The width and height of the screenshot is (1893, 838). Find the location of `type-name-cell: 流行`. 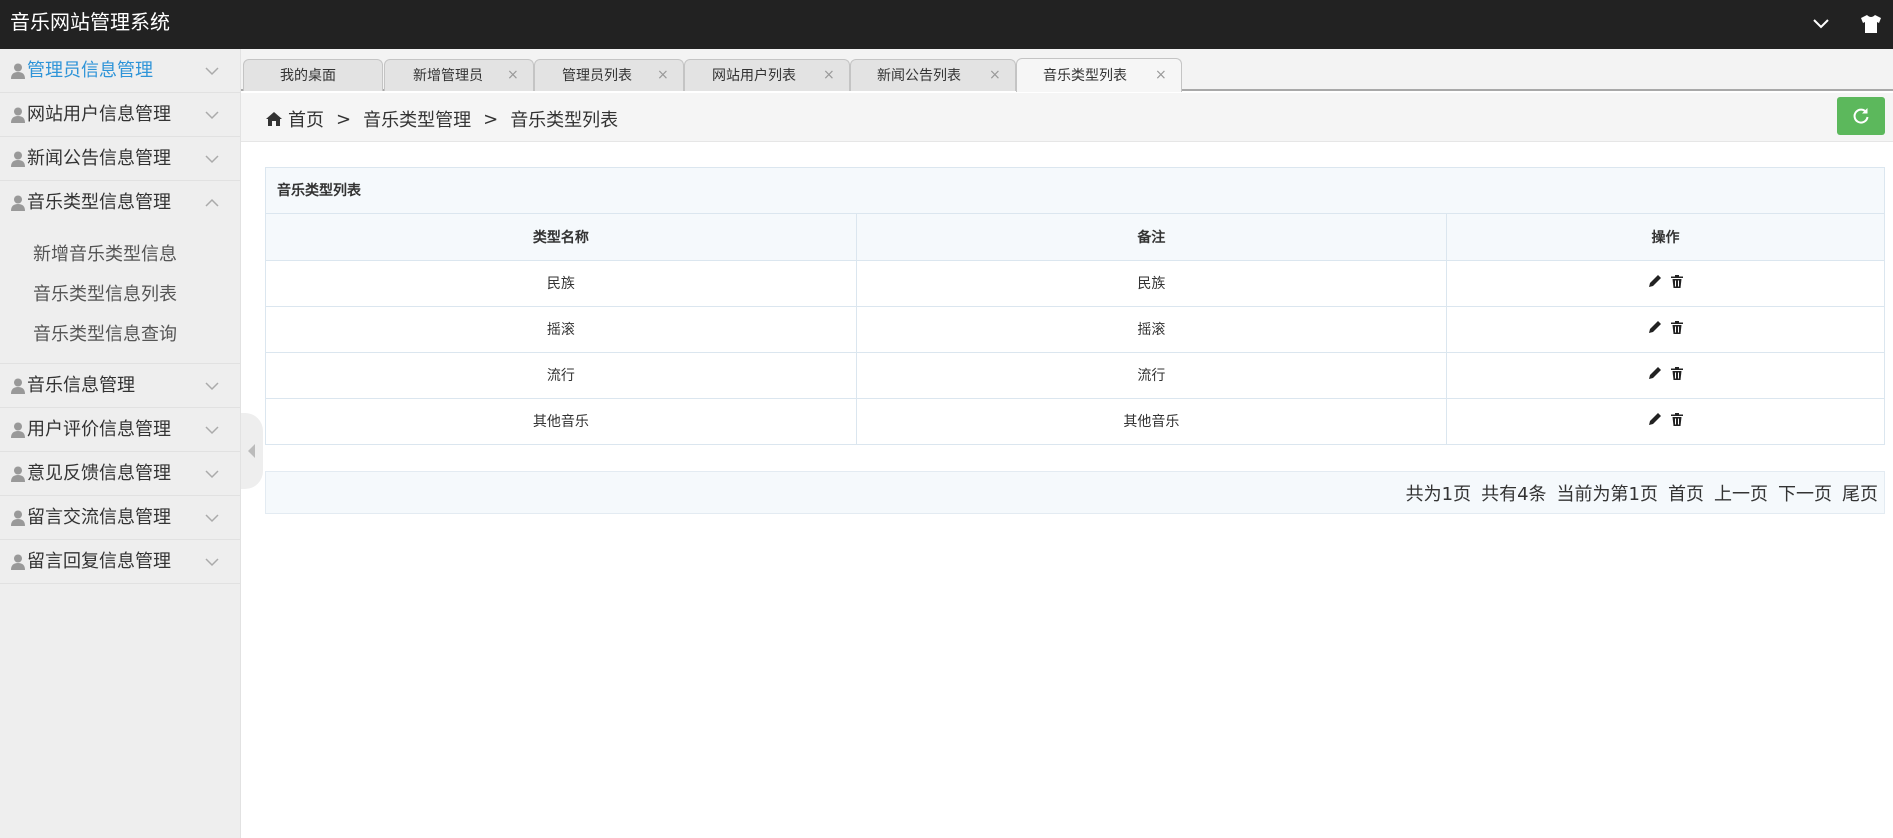

type-name-cell: 流行 is located at coordinates (561, 375).